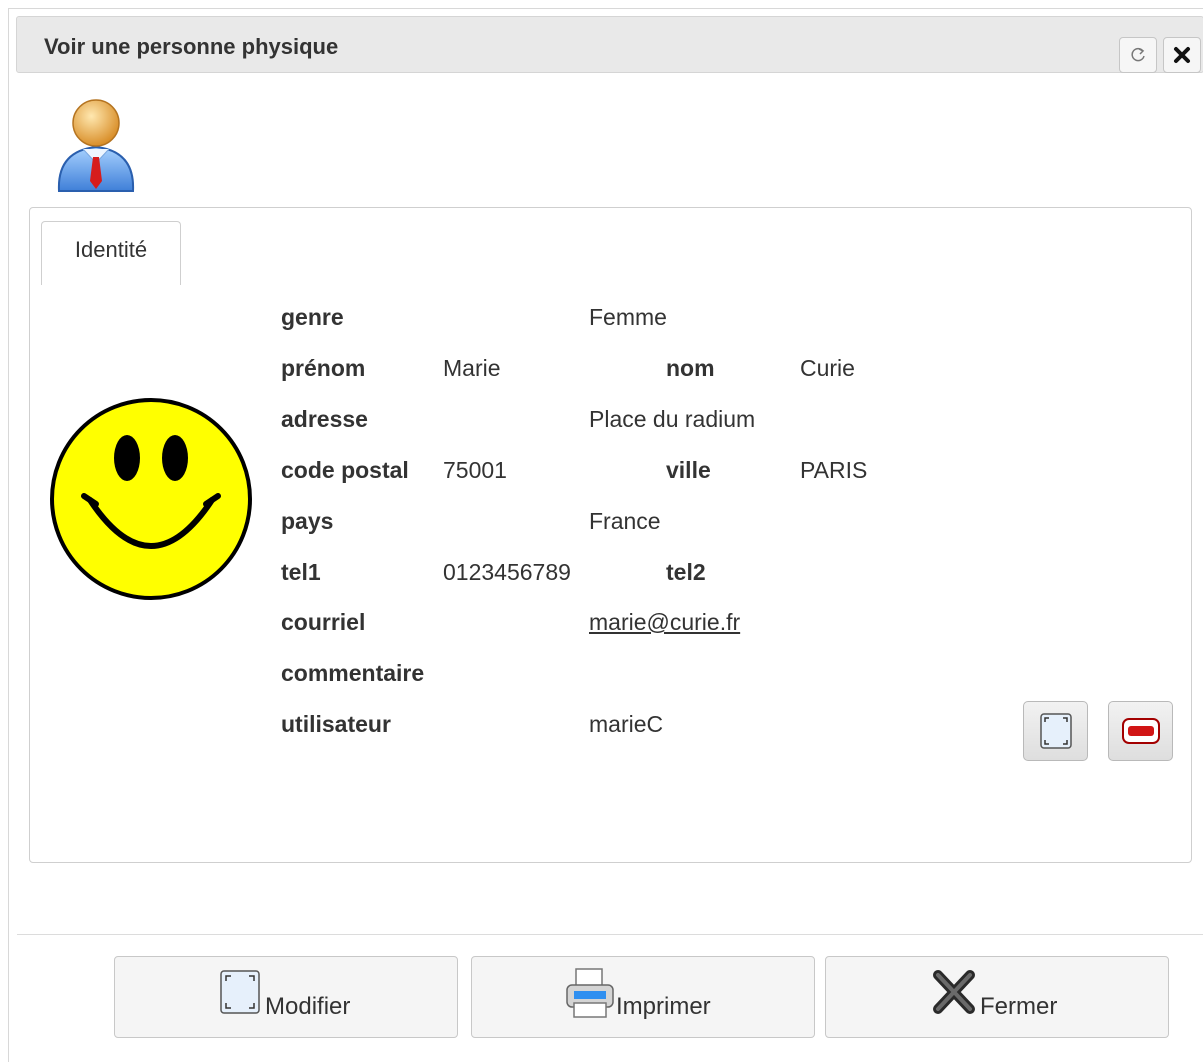 The image size is (1203, 1062). I want to click on nom-label: nom, so click(690, 368).